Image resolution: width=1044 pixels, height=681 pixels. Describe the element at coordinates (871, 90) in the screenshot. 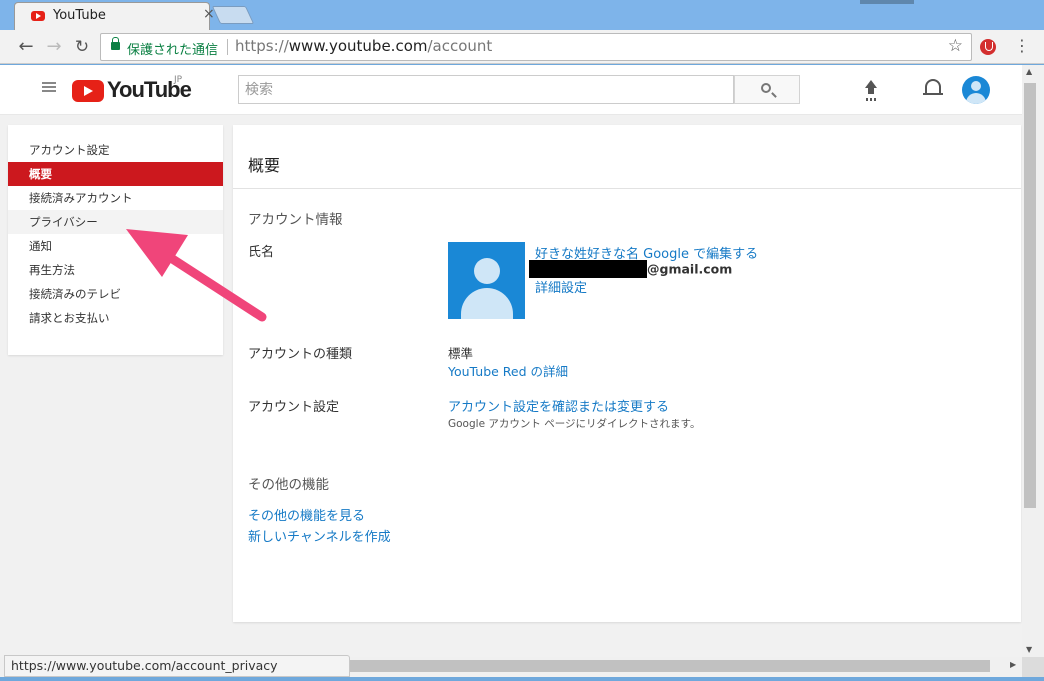

I see `upload-icon` at that location.